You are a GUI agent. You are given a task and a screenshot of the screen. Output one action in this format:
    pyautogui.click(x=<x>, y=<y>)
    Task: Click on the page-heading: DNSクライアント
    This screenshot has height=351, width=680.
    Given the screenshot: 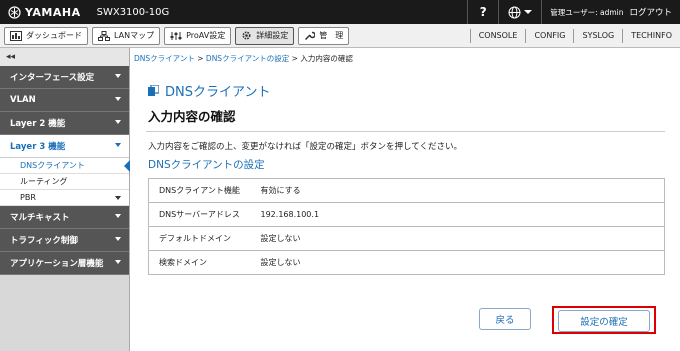 What is the action you would take?
    pyautogui.click(x=209, y=90)
    